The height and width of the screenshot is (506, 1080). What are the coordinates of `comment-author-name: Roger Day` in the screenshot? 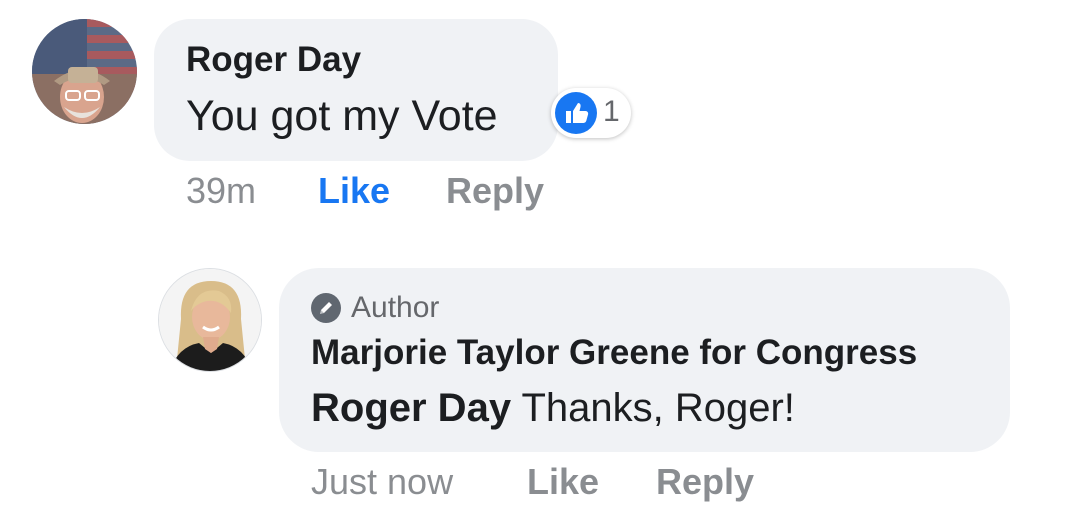 It's located at (273, 60).